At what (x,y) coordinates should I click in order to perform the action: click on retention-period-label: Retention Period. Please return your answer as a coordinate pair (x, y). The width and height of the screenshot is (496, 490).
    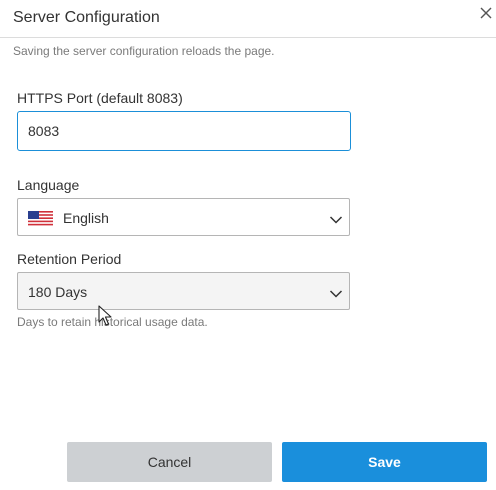
    Looking at the image, I should click on (69, 259).